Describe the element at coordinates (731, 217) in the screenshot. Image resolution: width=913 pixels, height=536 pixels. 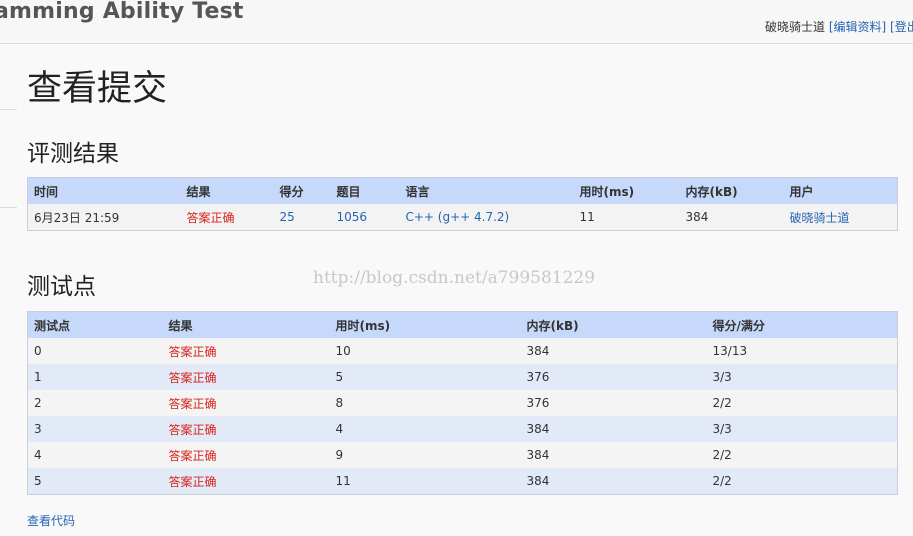
I see `memory-kb: 384` at that location.